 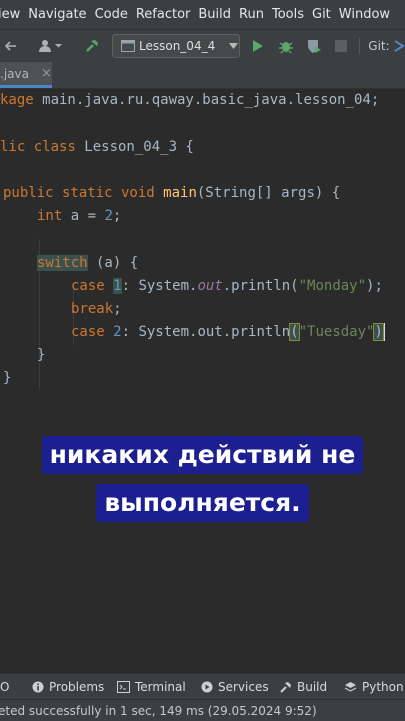 I want to click on menu-run: Run, so click(x=253, y=14).